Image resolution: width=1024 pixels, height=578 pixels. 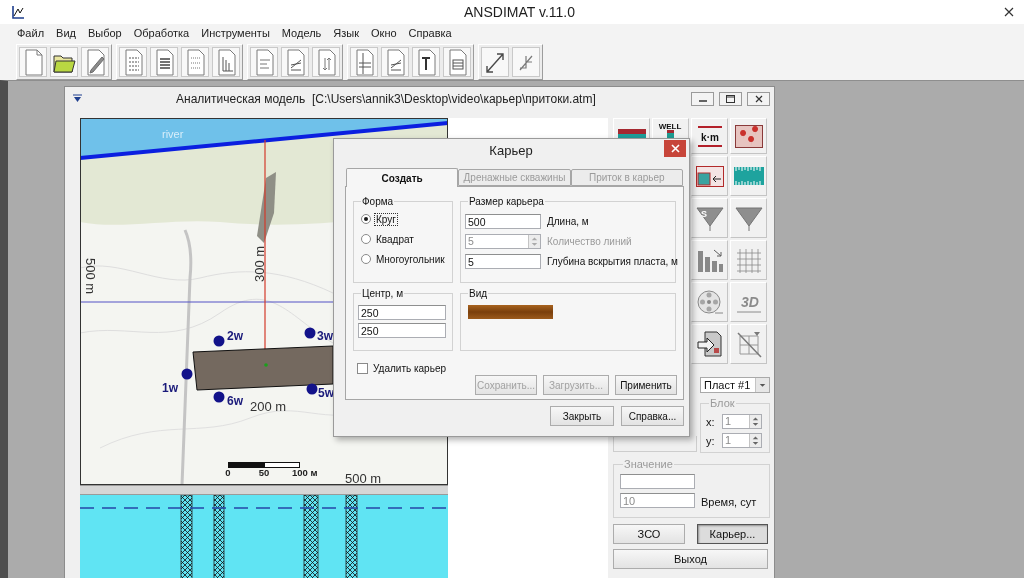 What do you see at coordinates (646, 385) in the screenshot?
I see `action-button: Применить` at bounding box center [646, 385].